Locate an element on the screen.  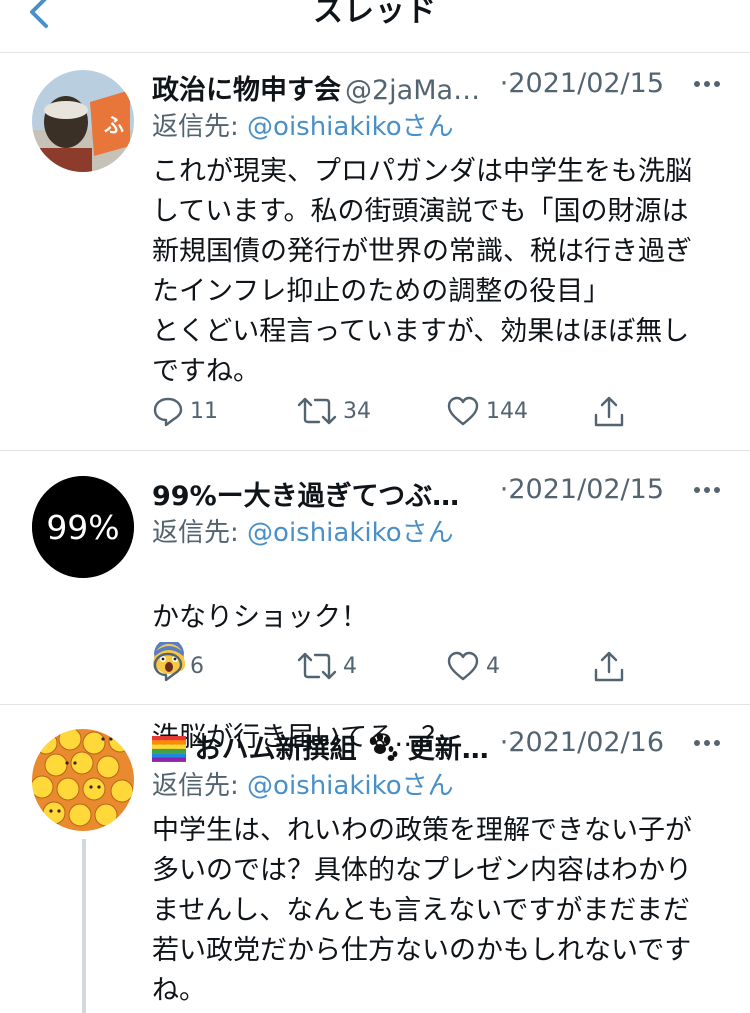
thread-connector-line is located at coordinates (84, 926).